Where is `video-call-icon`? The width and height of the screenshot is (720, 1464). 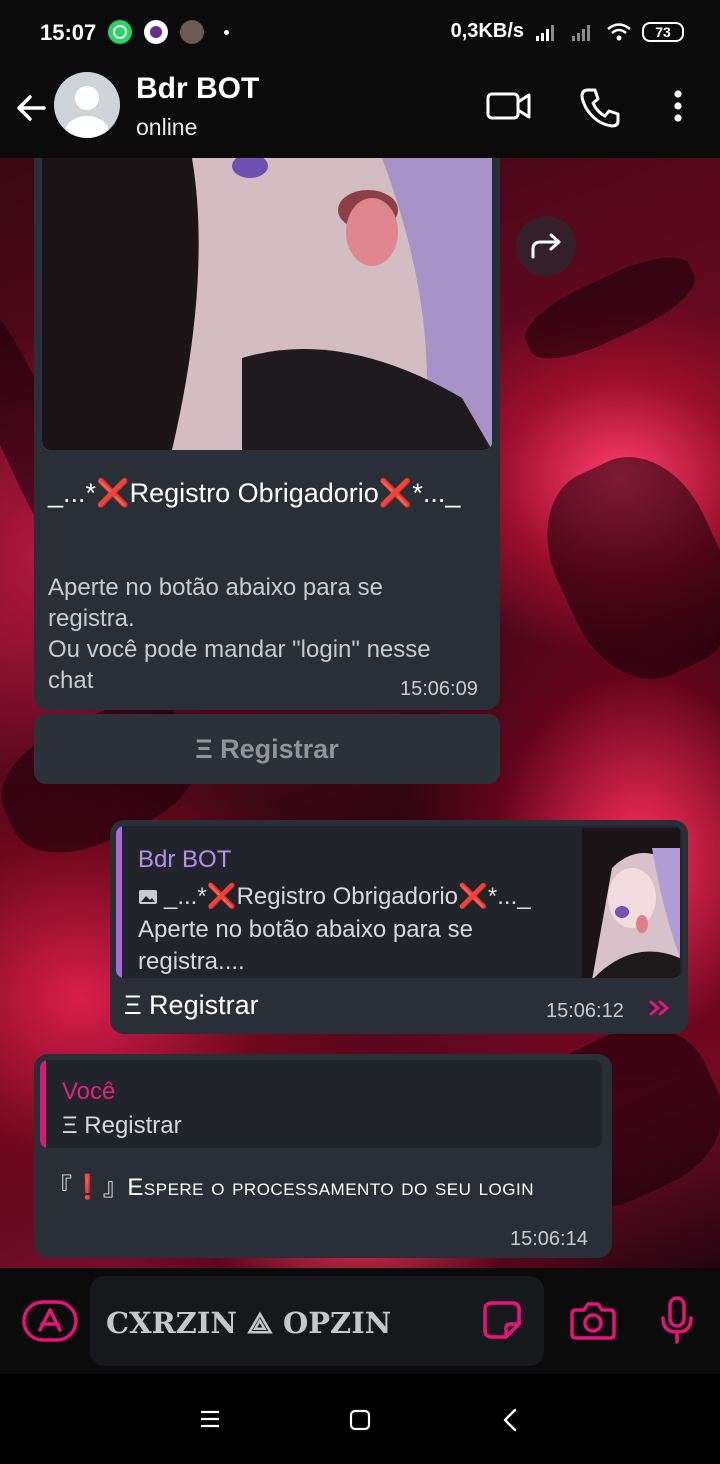 video-call-icon is located at coordinates (509, 106).